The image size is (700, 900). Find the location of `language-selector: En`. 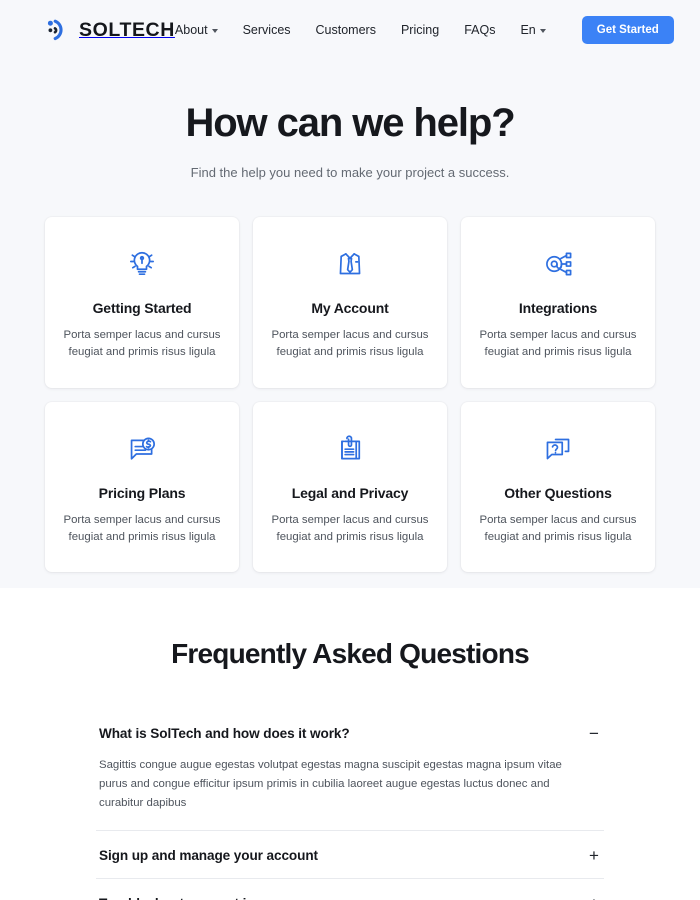

language-selector: En is located at coordinates (533, 30).